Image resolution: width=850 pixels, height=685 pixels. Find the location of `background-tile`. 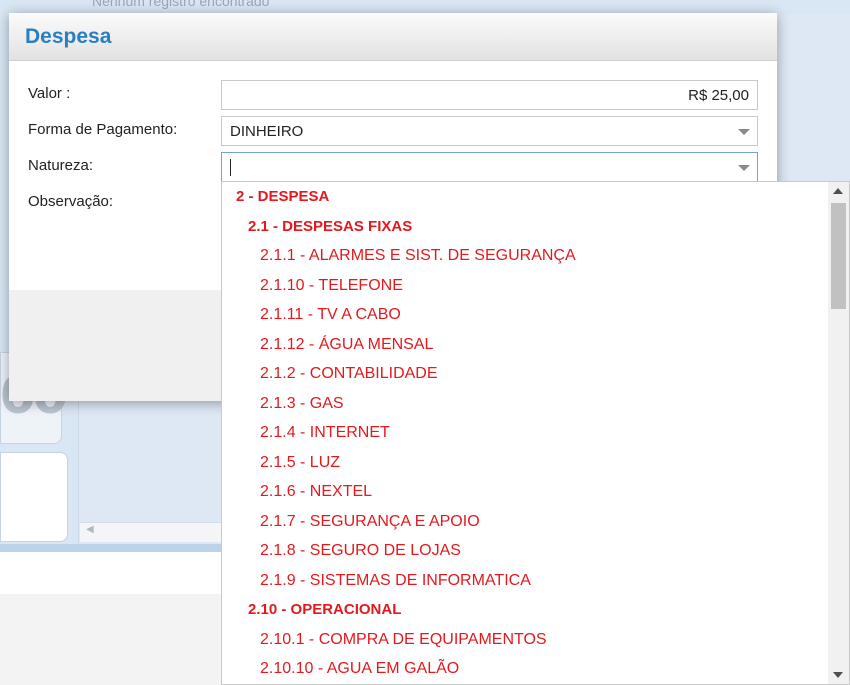

background-tile is located at coordinates (34, 497).